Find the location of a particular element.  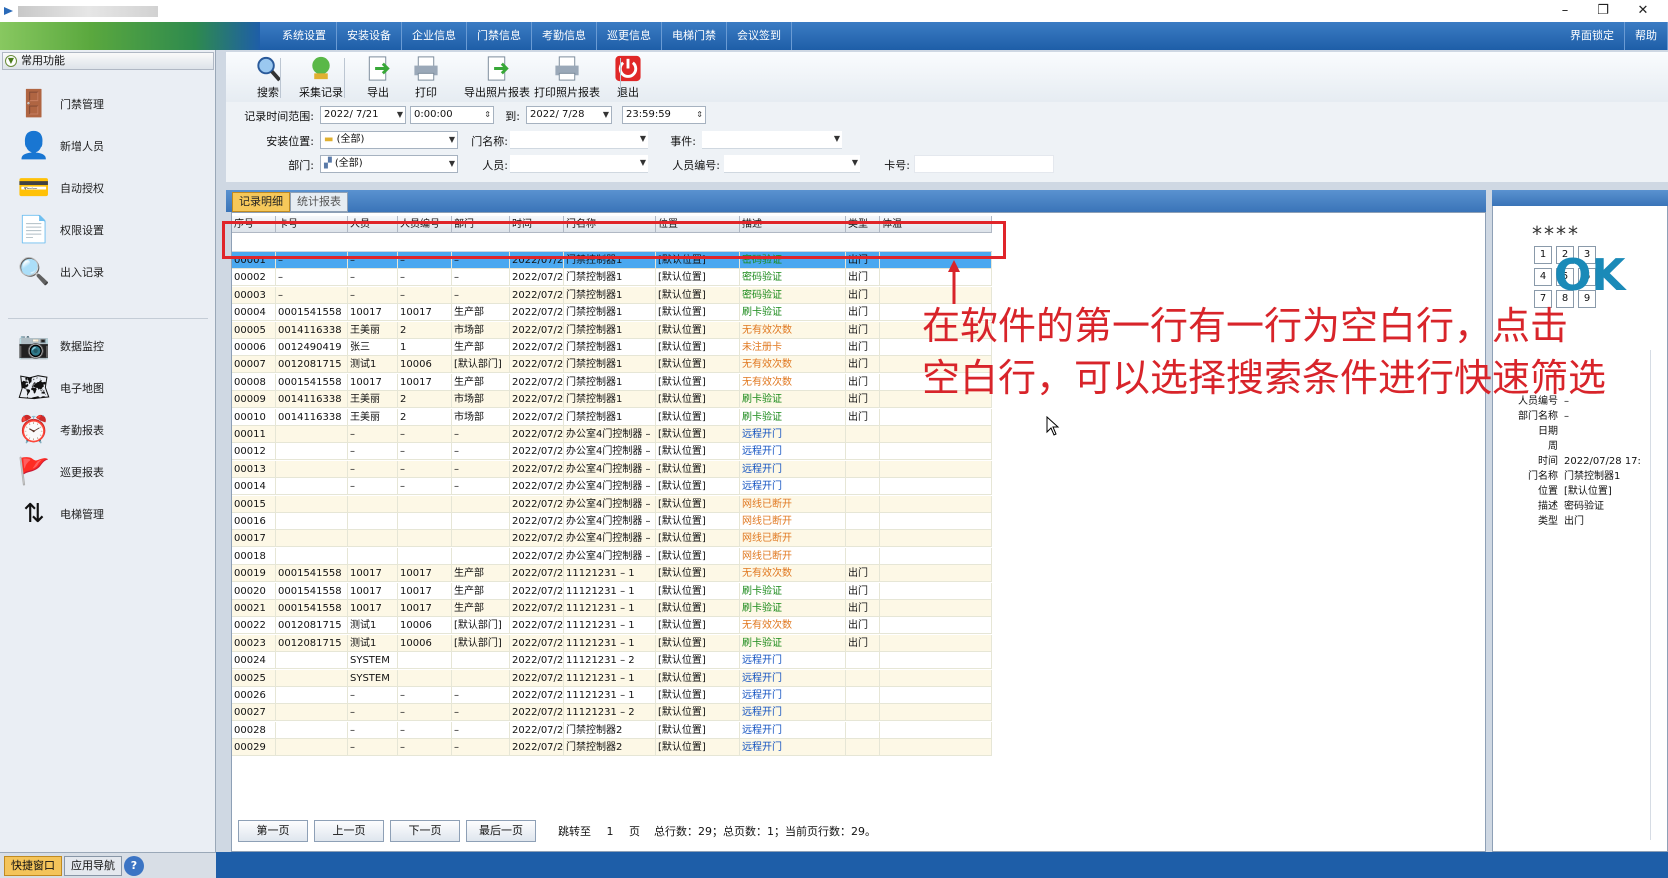

sidebar-item-6: 🗺 电子地图 is located at coordinates (109, 388).